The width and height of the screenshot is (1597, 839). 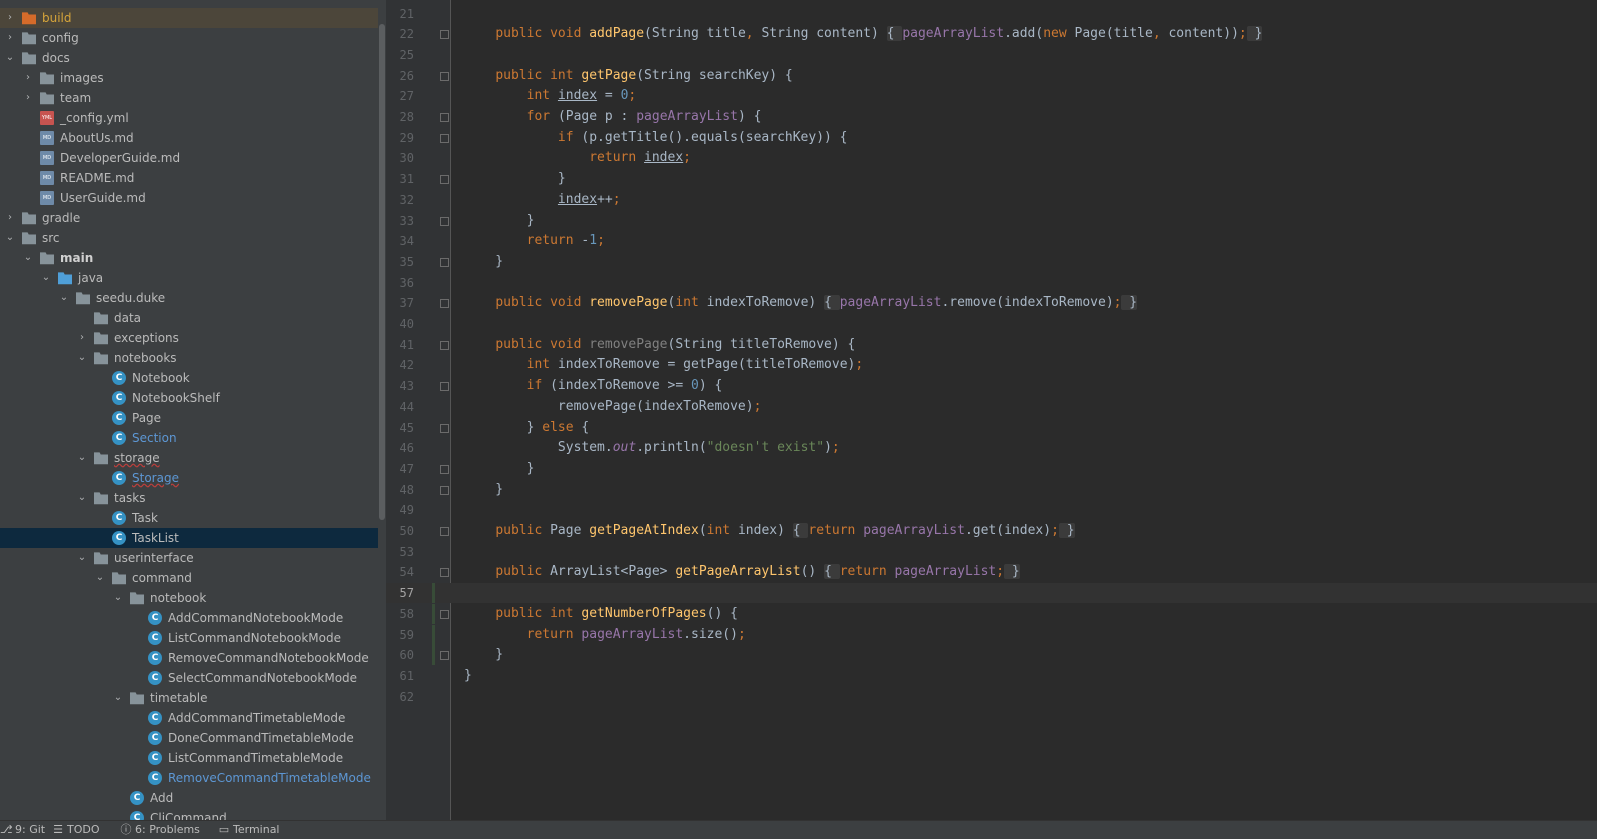 I want to click on tree-item: MD README.md, so click(x=189, y=178).